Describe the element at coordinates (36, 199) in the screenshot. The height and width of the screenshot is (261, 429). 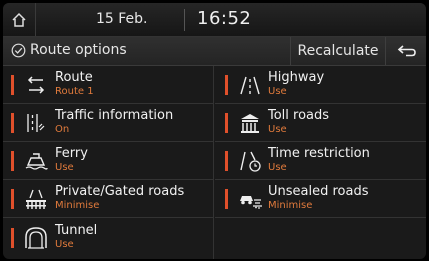
I see `gated-roads-icon` at that location.